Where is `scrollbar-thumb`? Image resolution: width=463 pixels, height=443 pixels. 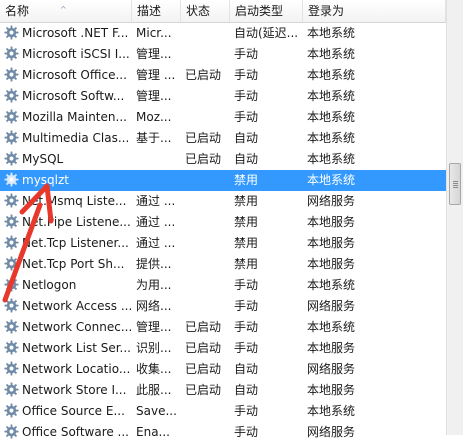
scrollbar-thumb is located at coordinates (455, 184).